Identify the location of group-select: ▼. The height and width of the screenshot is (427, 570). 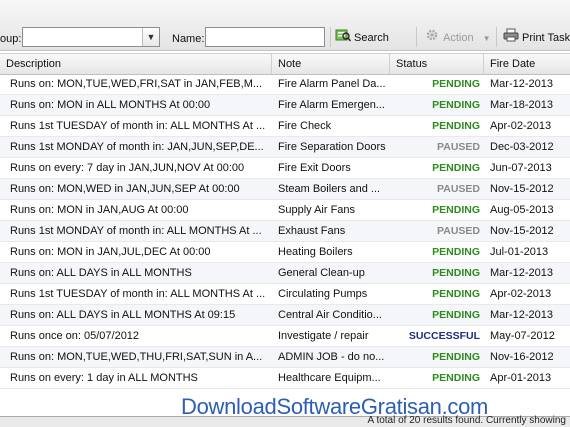
(91, 37).